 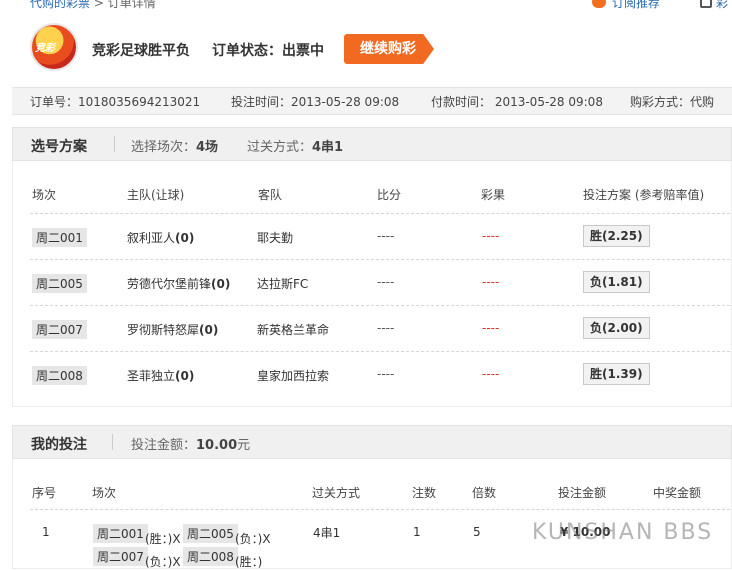 I want to click on bet-pass: 4串1, so click(x=327, y=533).